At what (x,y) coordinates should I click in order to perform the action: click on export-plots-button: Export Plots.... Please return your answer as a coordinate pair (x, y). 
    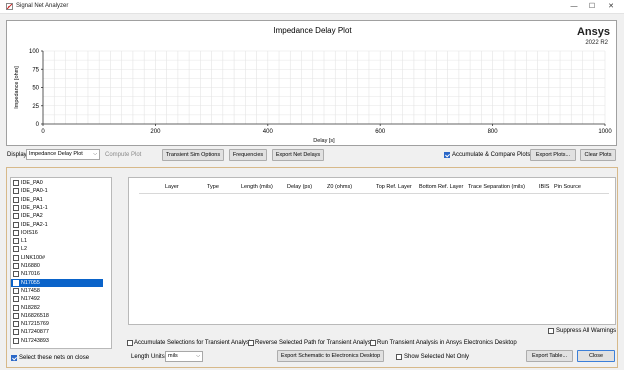
    Looking at the image, I should click on (553, 155).